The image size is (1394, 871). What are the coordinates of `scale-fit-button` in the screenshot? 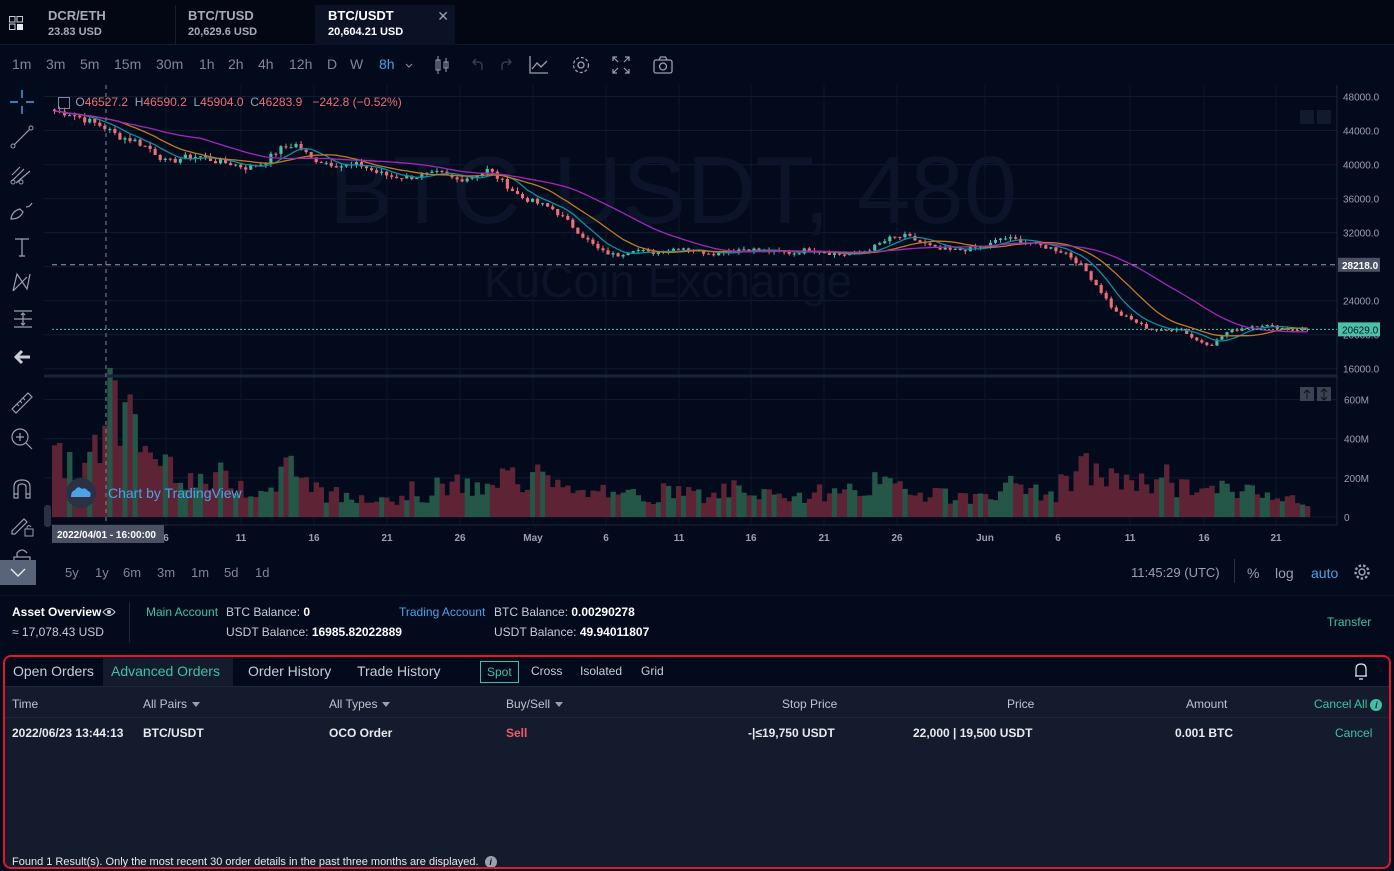 It's located at (1324, 117).